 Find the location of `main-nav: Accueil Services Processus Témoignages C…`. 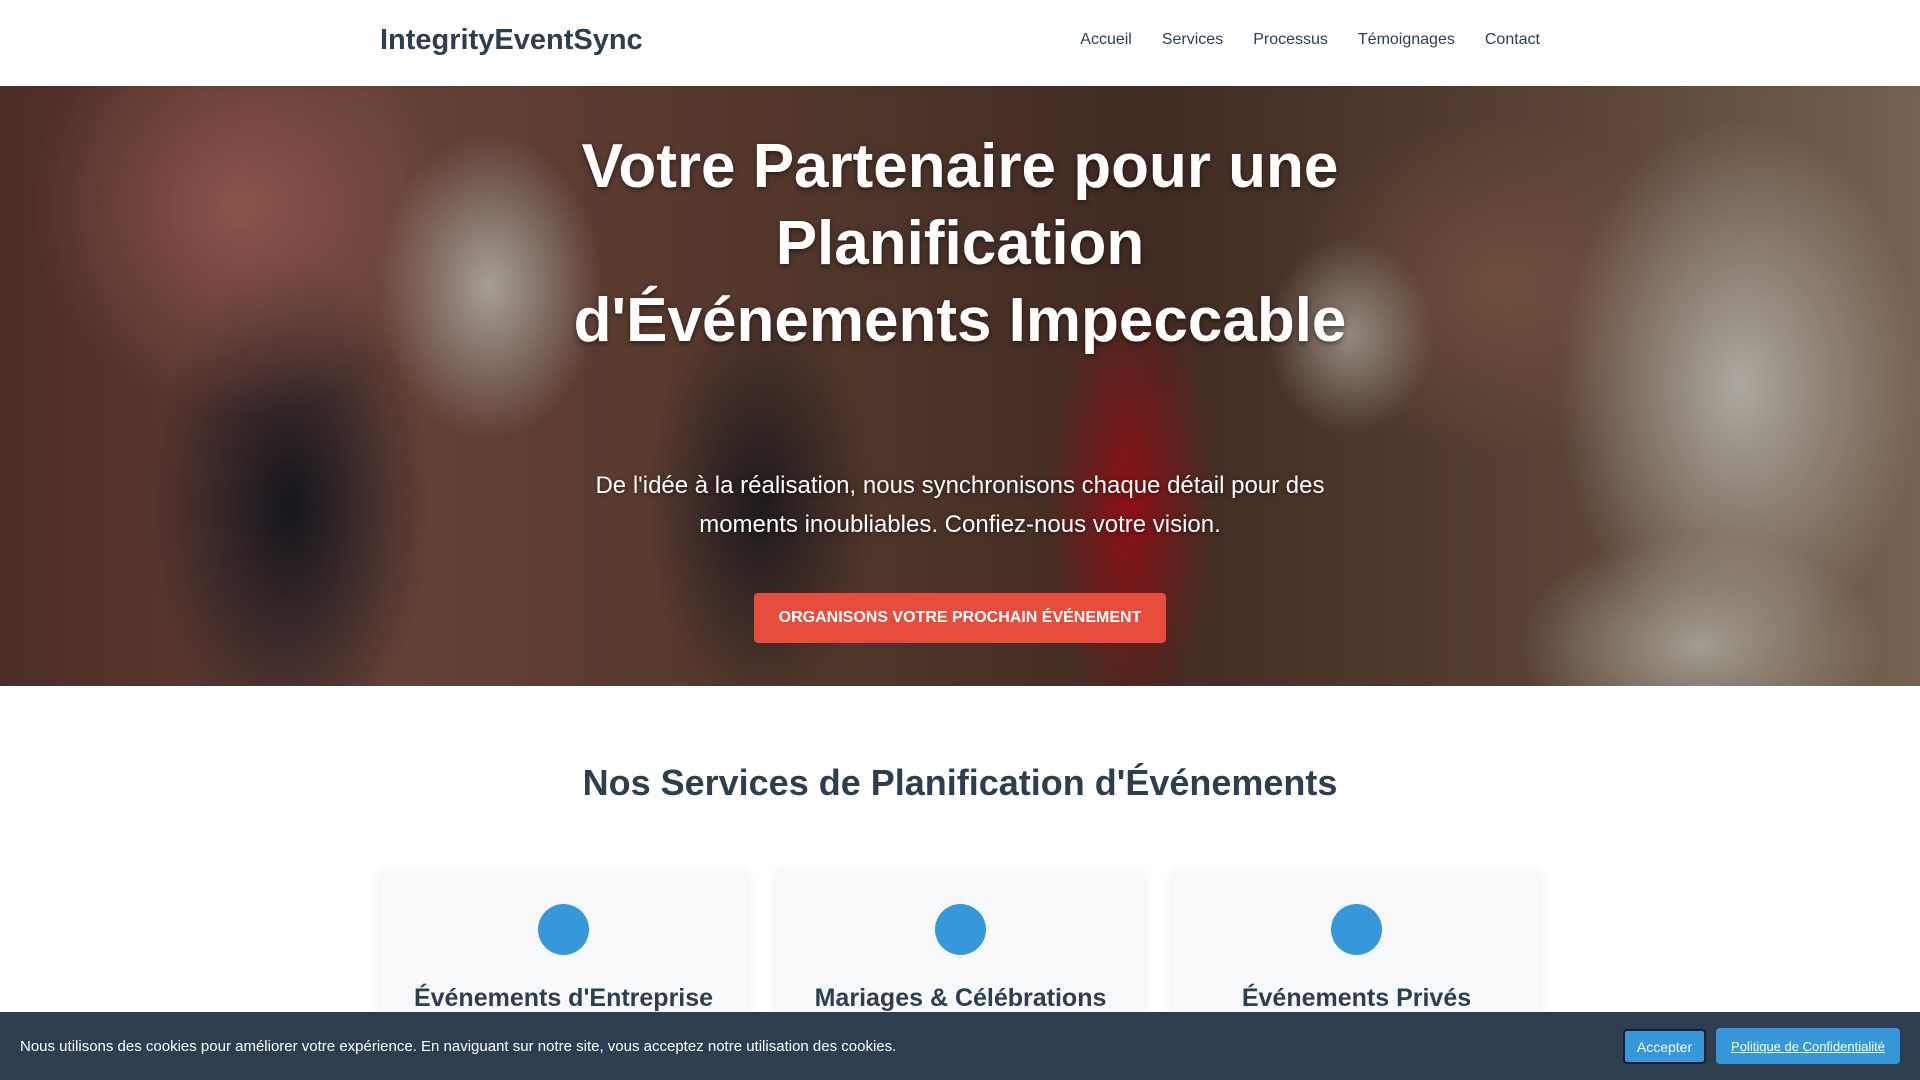

main-nav: Accueil Services Processus Témoignages C… is located at coordinates (1310, 40).